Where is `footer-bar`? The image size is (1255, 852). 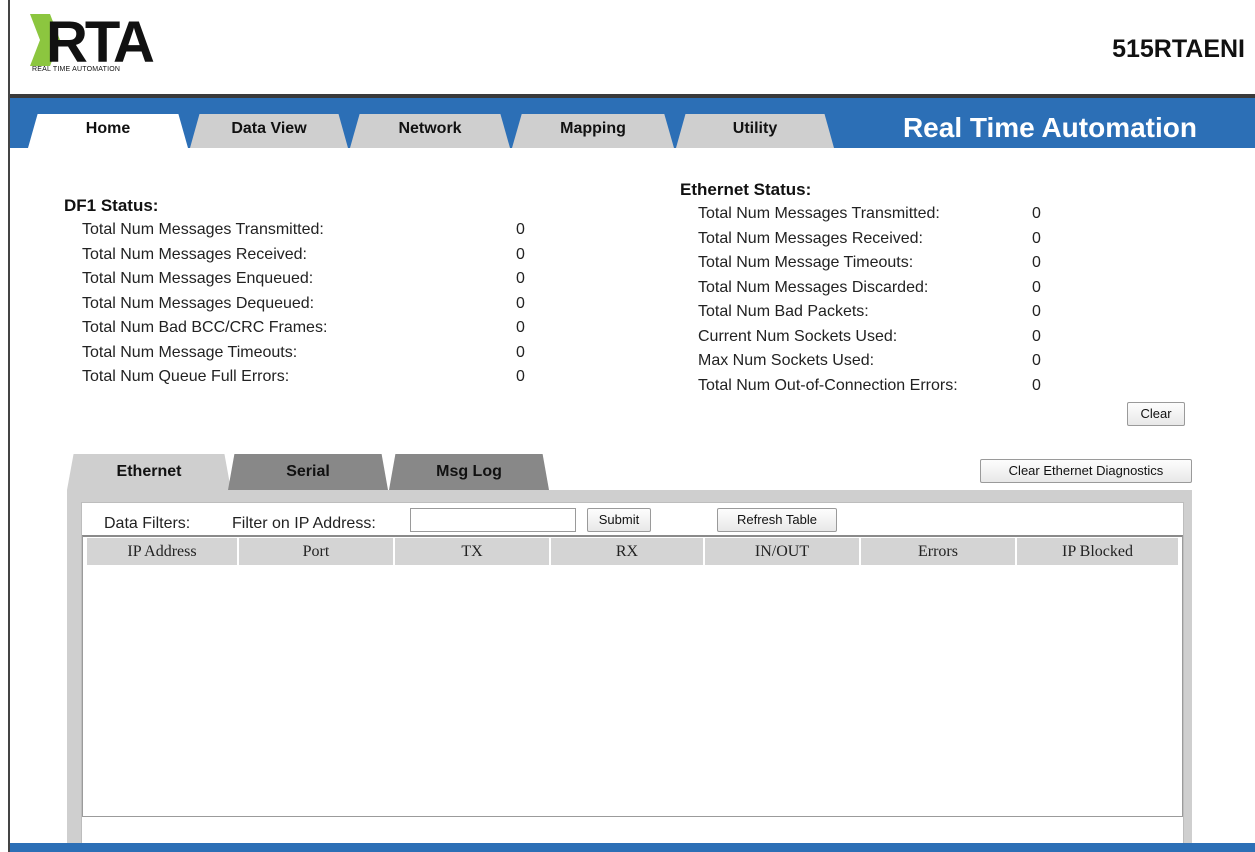 footer-bar is located at coordinates (632, 847).